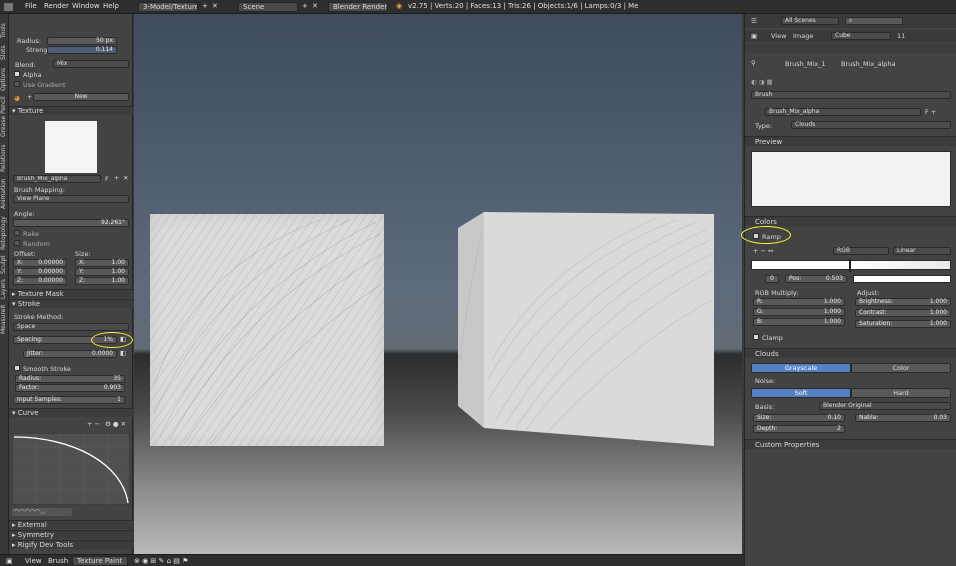  What do you see at coordinates (805, 64) in the screenshot?
I see `brush-tab-label: Brush_Mix_1` at bounding box center [805, 64].